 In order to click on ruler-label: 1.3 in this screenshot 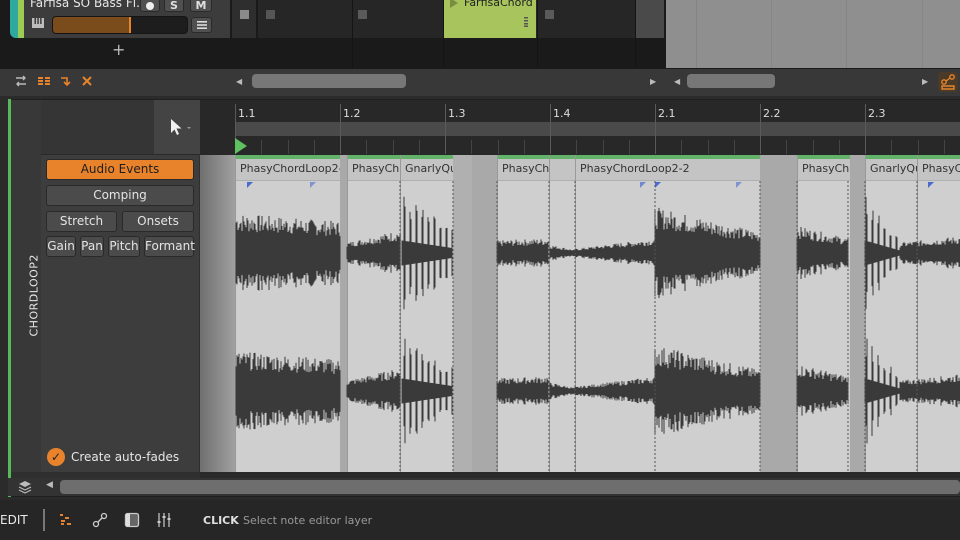, I will do `click(457, 113)`.